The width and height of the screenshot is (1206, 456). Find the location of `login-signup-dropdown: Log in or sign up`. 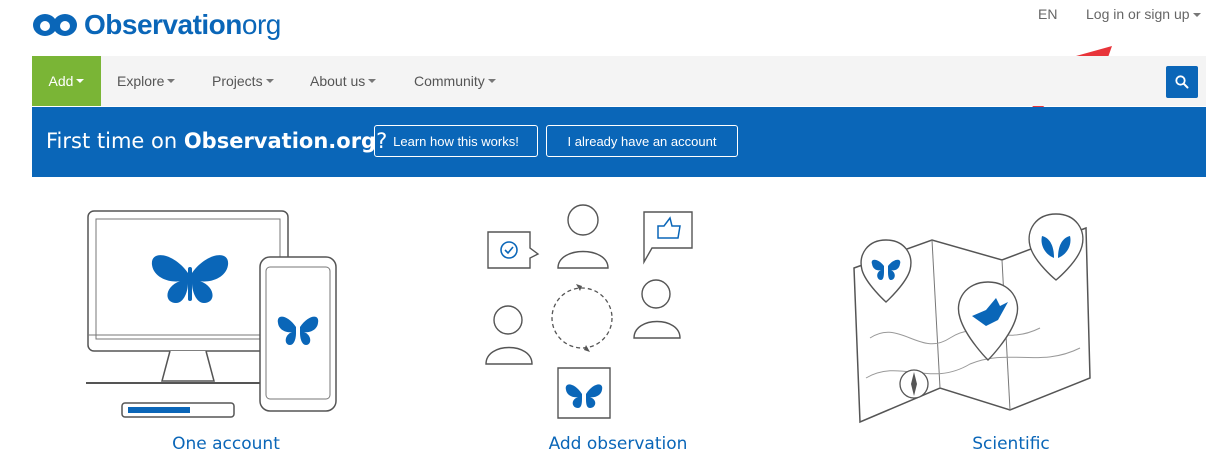

login-signup-dropdown: Log in or sign up is located at coordinates (1143, 14).